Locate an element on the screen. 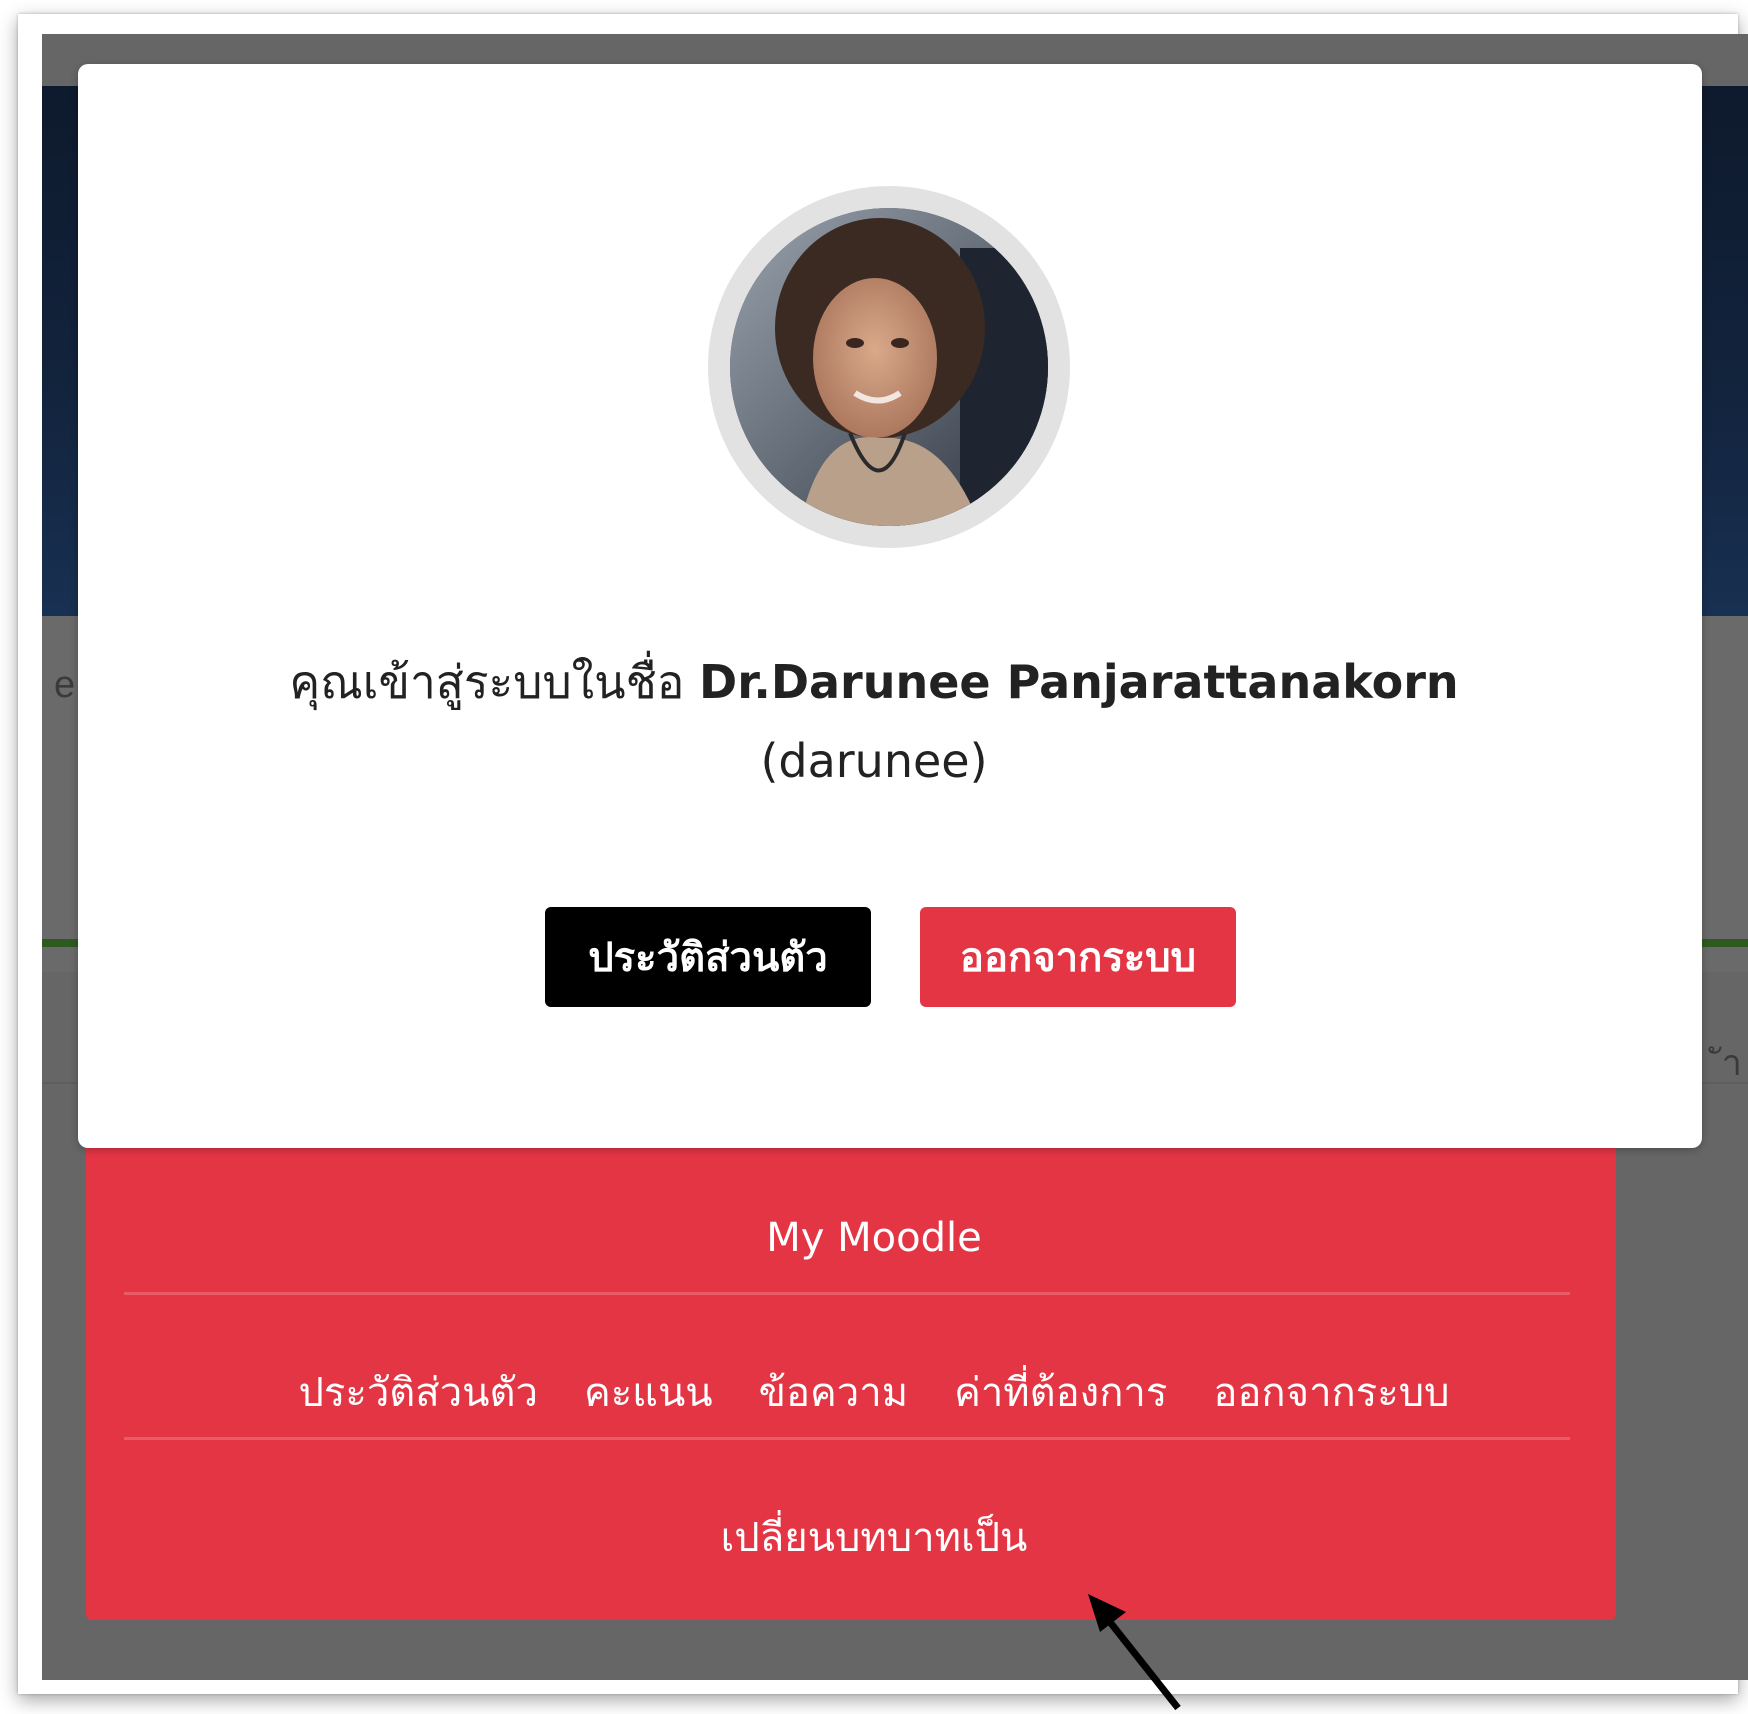  menu-row-switch-role: เปลี่ยนบทบาทเป็น is located at coordinates (874, 1537).